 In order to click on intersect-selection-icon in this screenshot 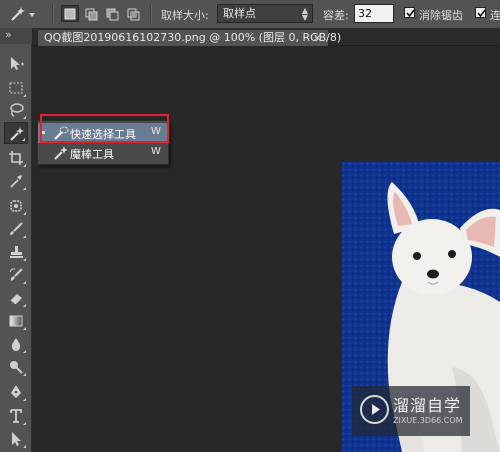, I will do `click(133, 14)`.